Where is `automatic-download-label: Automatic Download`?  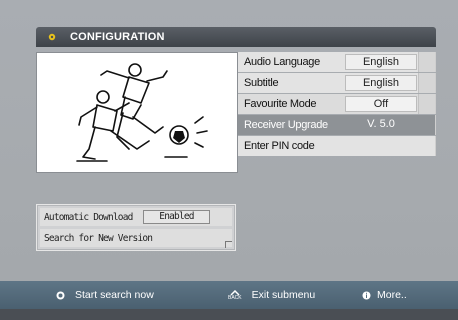 automatic-download-label: Automatic Download is located at coordinates (88, 217).